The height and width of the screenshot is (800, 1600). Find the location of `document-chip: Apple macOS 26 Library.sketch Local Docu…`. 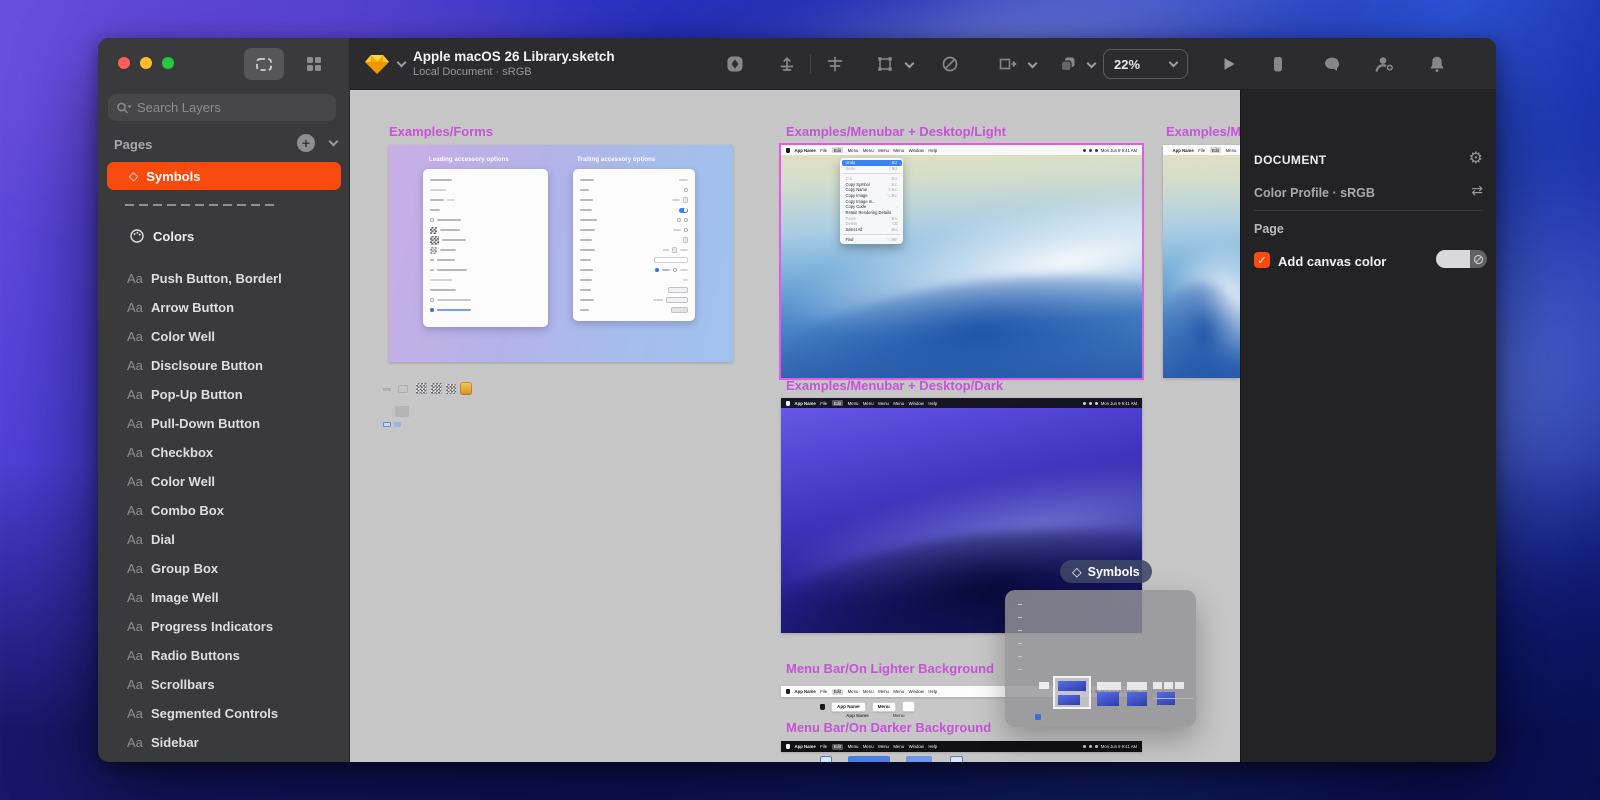

document-chip: Apple macOS 26 Library.sketch Local Docu… is located at coordinates (489, 64).